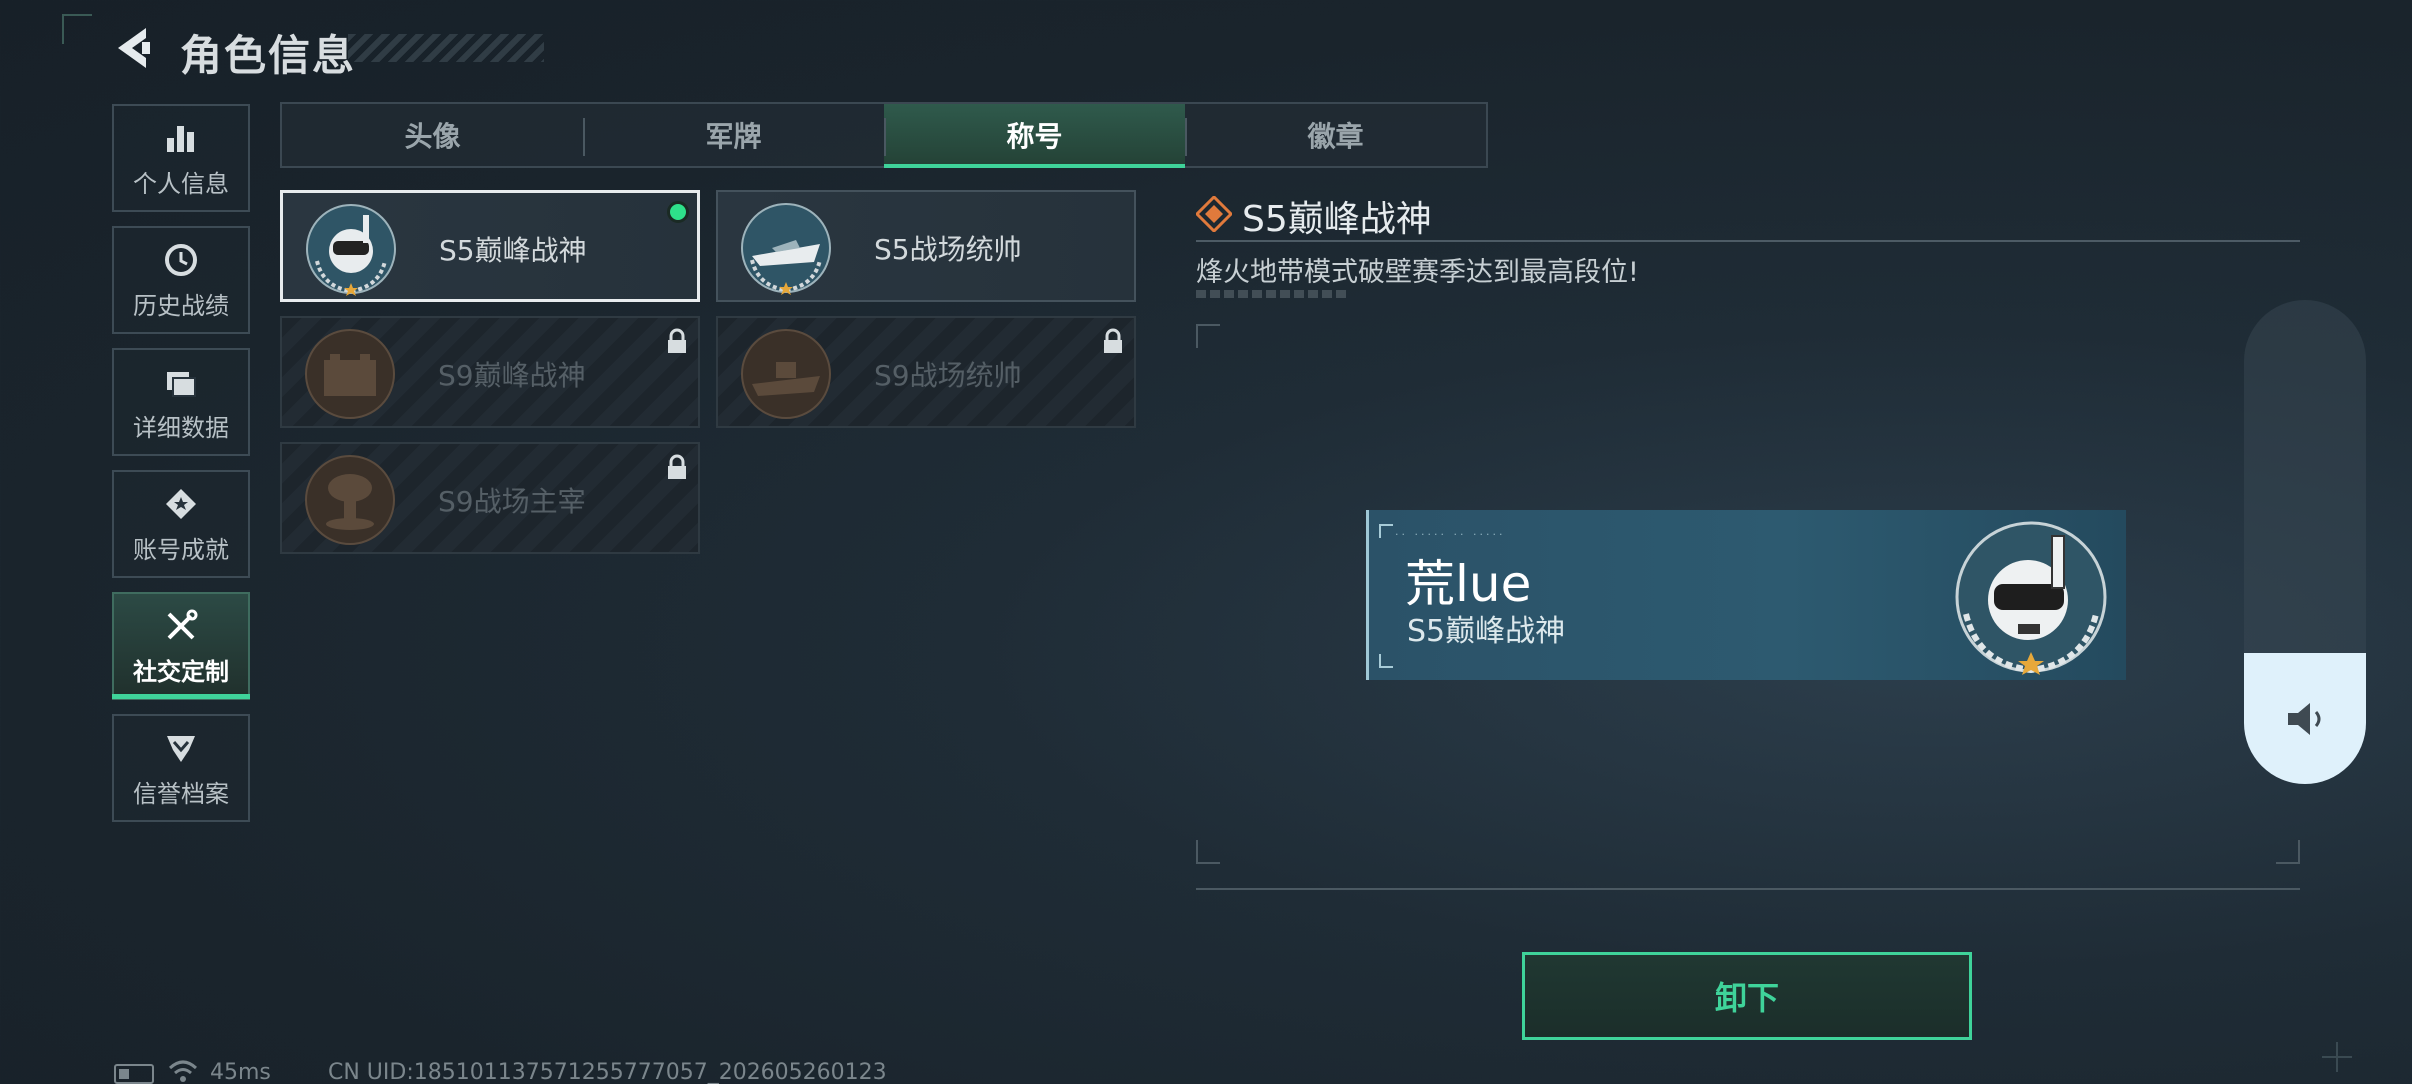  I want to click on sidebar-item-label: 社交定制, so click(181, 671).